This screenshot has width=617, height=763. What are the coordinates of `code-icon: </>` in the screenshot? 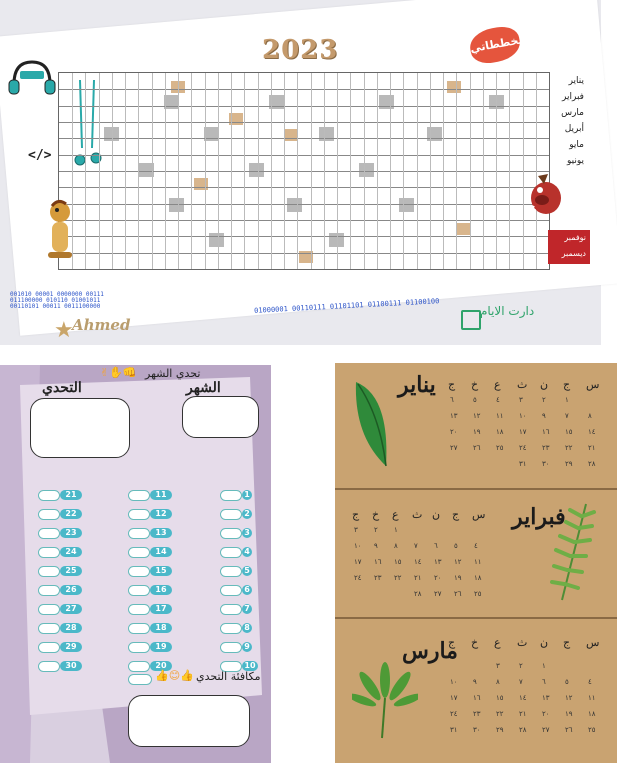 It's located at (40, 155).